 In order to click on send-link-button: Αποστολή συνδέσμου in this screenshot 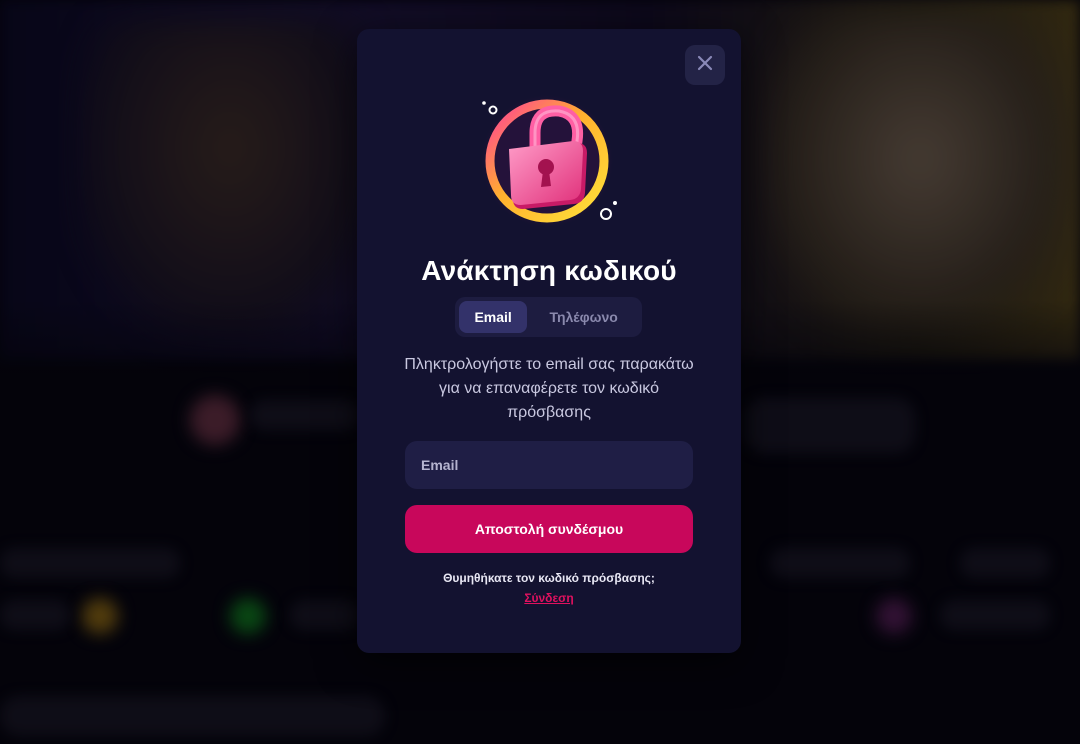, I will do `click(549, 529)`.